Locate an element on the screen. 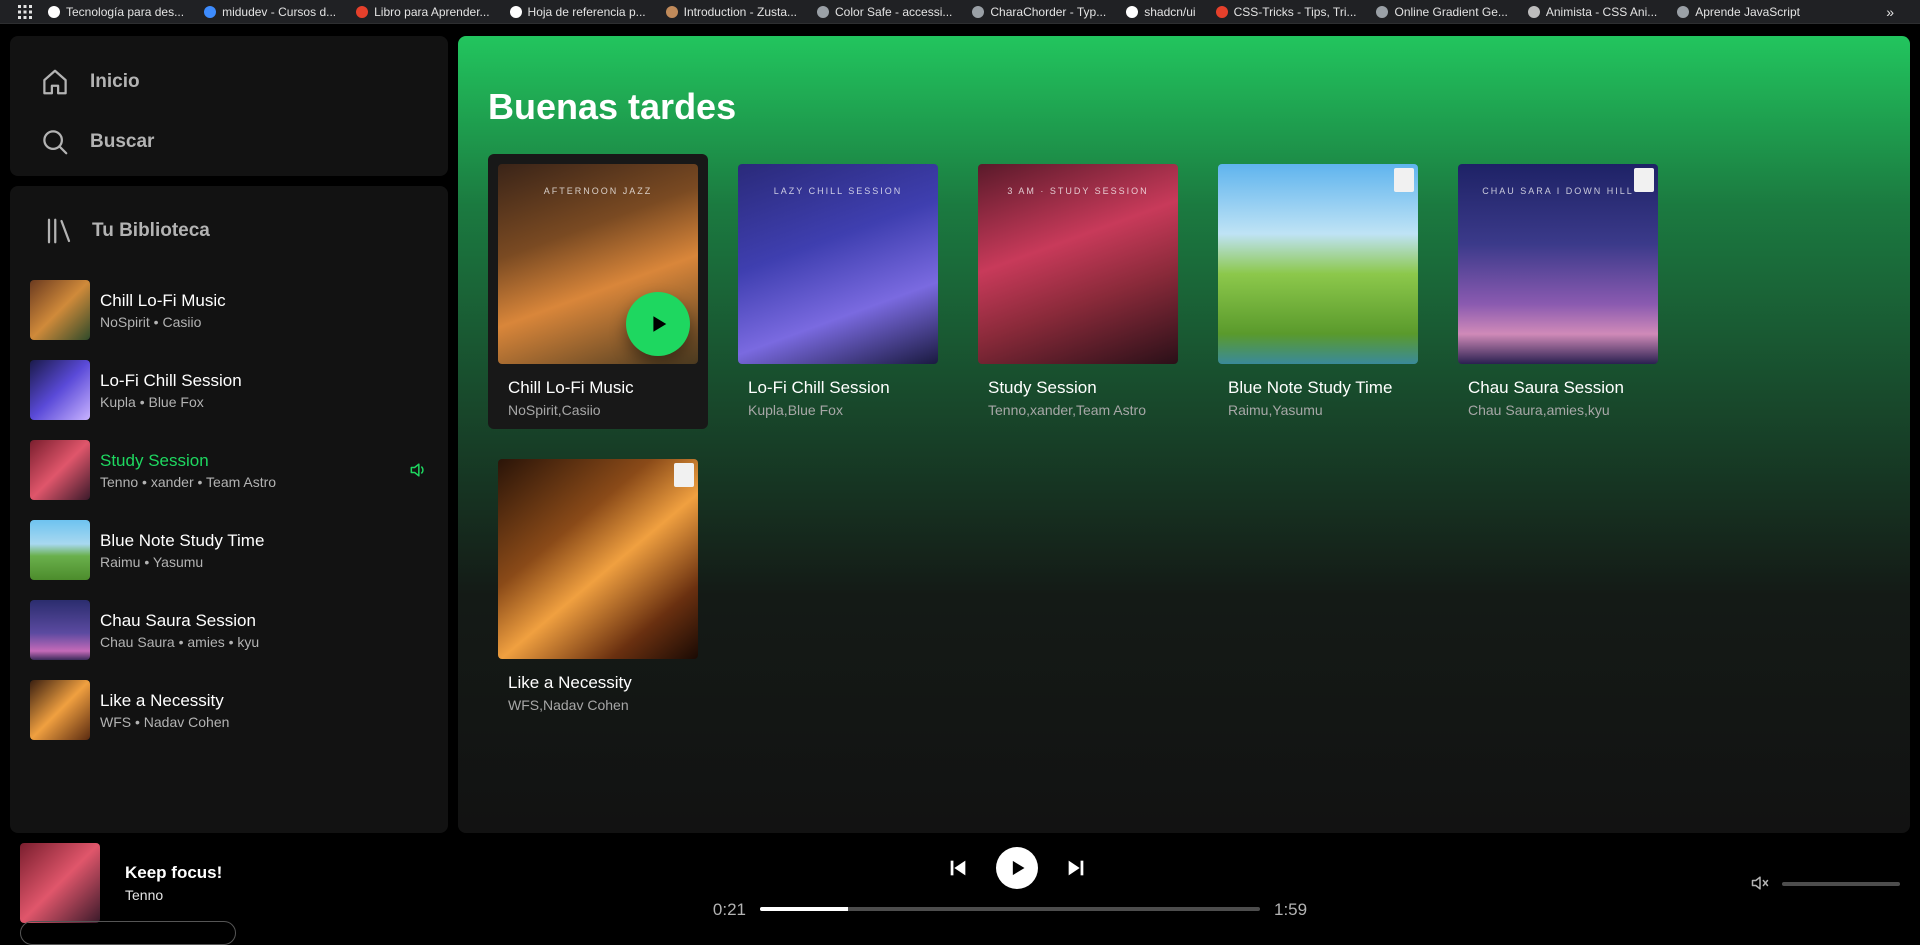 This screenshot has height=945, width=1920. playlist-cover is located at coordinates (1318, 264).